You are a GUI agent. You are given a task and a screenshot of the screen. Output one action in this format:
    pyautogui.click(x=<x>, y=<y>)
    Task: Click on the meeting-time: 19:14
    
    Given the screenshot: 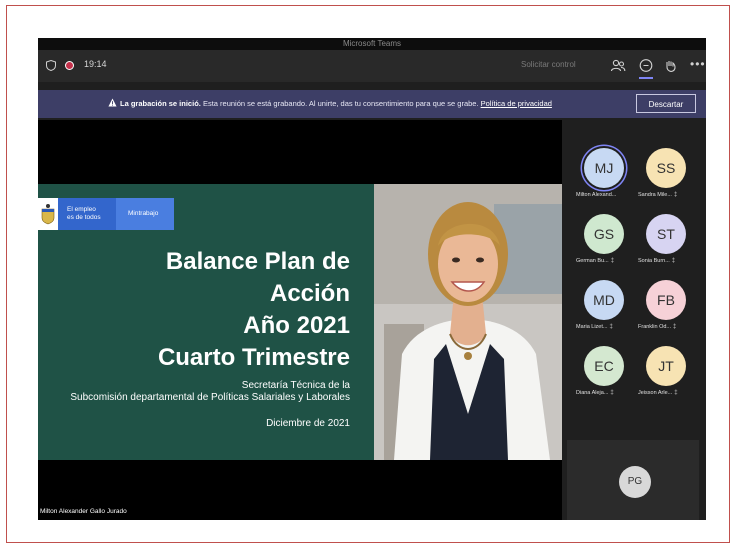 What is the action you would take?
    pyautogui.click(x=95, y=64)
    